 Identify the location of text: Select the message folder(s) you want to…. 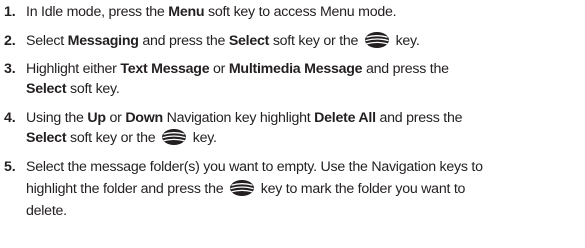
(254, 167).